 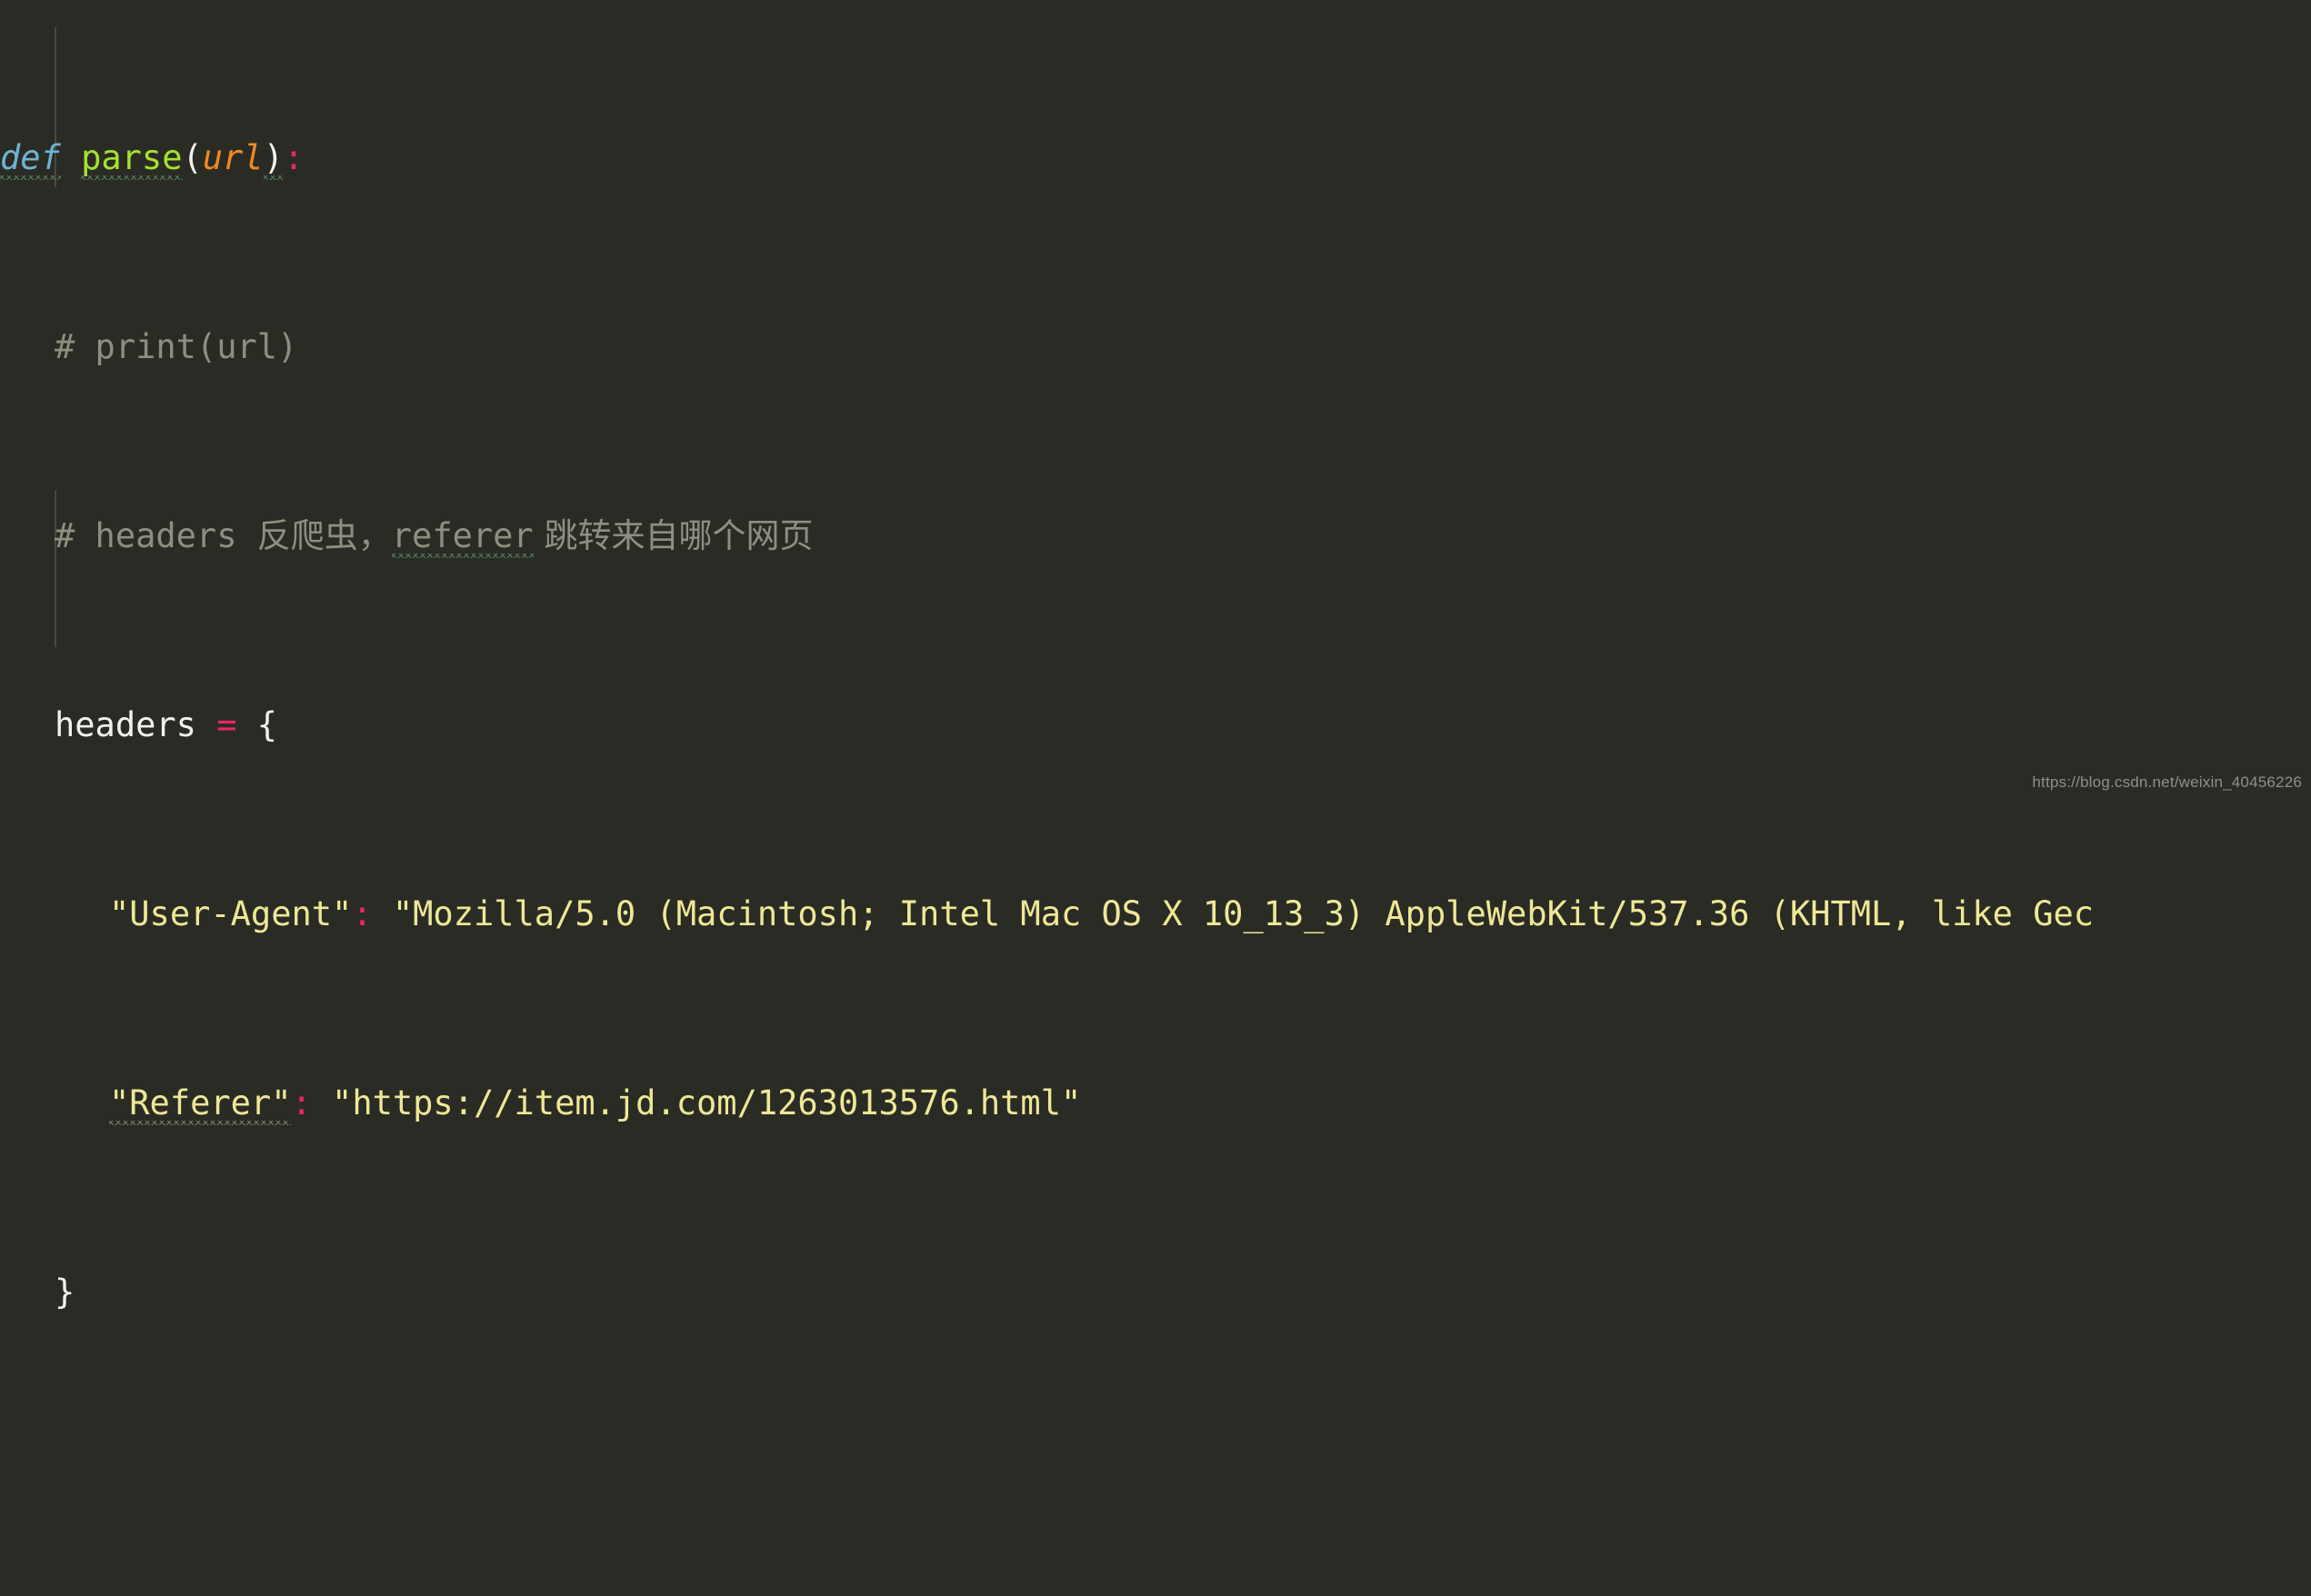 I want to click on comment-referer-word: referer, so click(x=462, y=536).